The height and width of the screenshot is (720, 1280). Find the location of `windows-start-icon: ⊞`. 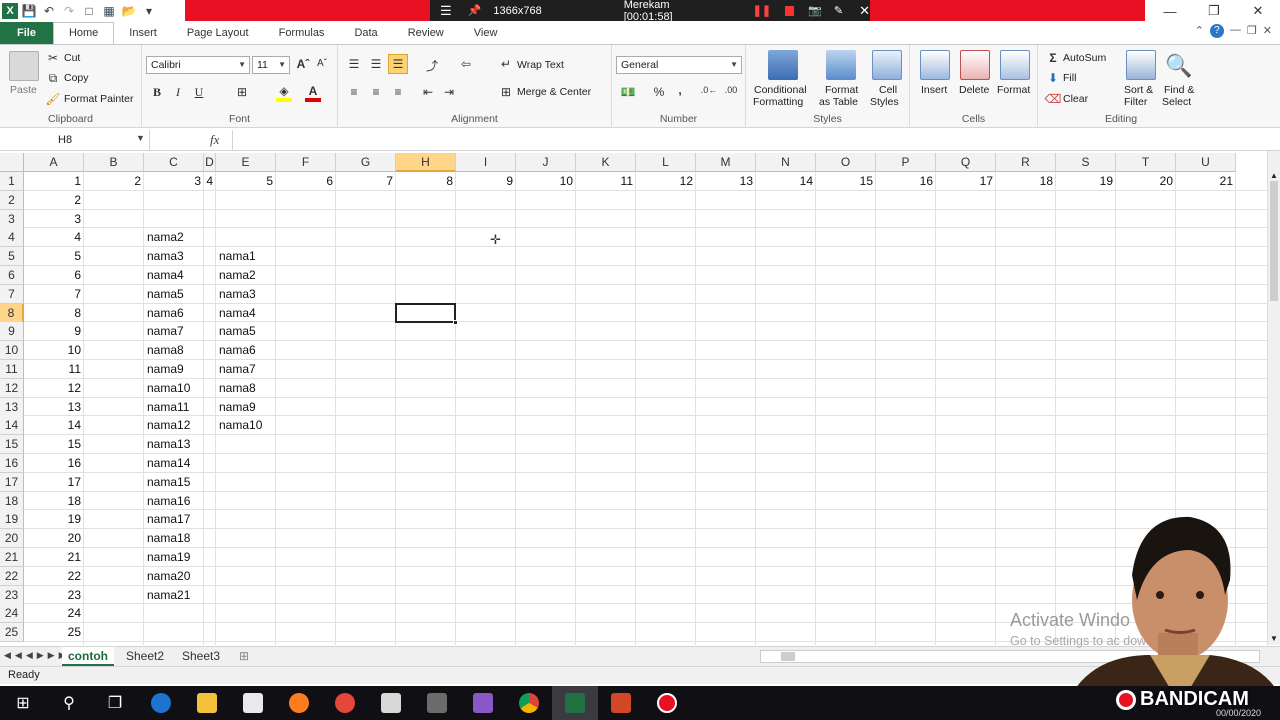

windows-start-icon: ⊞ is located at coordinates (23, 703).